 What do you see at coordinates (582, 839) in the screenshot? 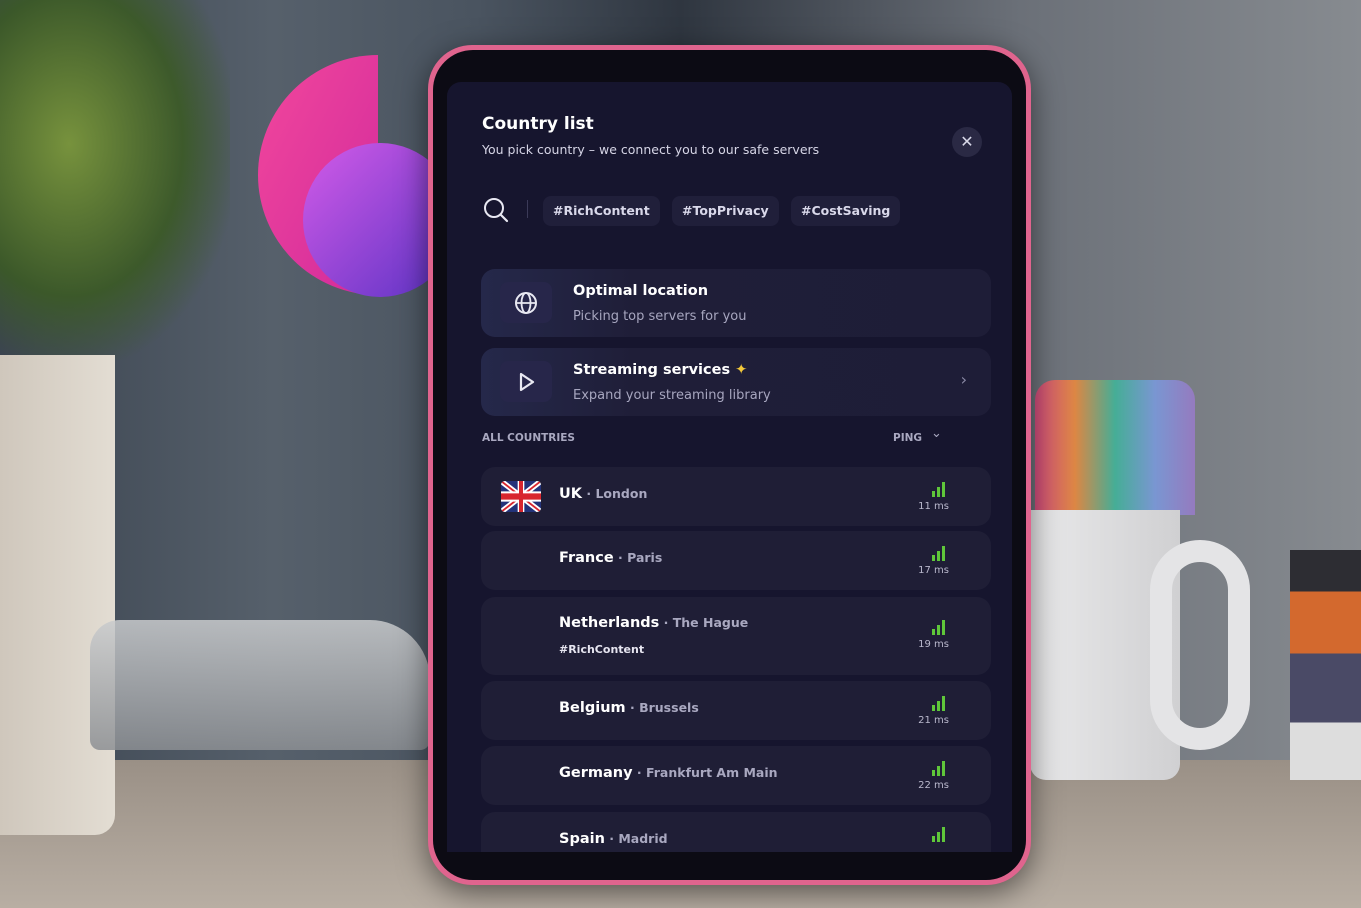
I see `country-name-text: Spain` at bounding box center [582, 839].